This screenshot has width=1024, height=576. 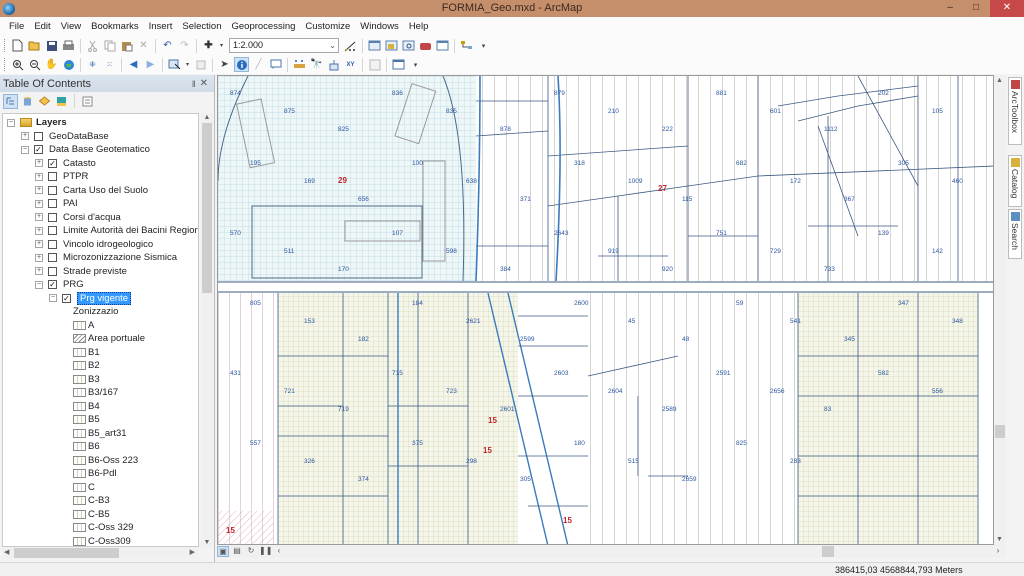 I want to click on open-icon, so click(x=34, y=45).